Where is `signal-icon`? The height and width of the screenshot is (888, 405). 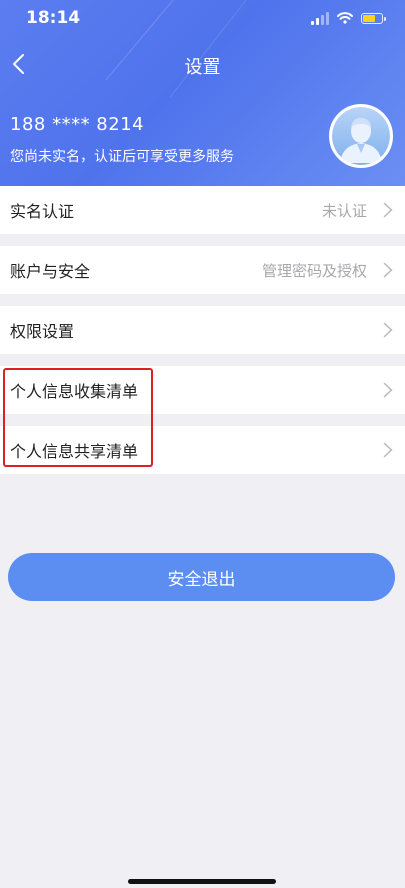 signal-icon is located at coordinates (320, 18).